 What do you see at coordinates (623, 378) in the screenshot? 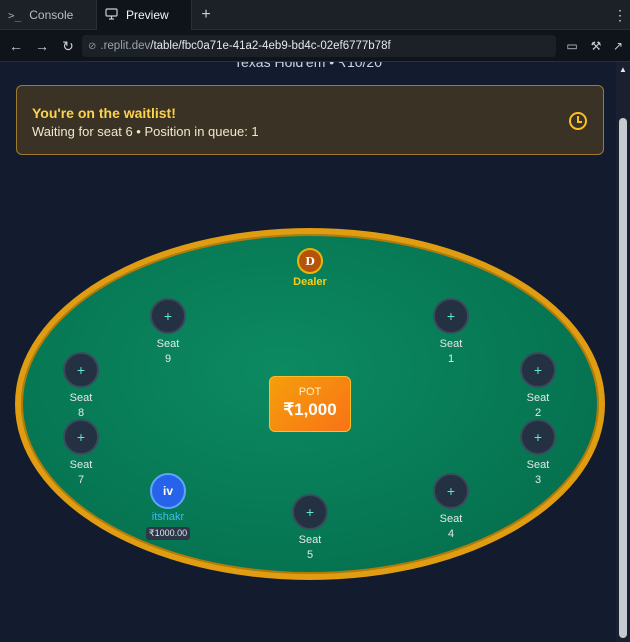
I see `scroll-thumb` at bounding box center [623, 378].